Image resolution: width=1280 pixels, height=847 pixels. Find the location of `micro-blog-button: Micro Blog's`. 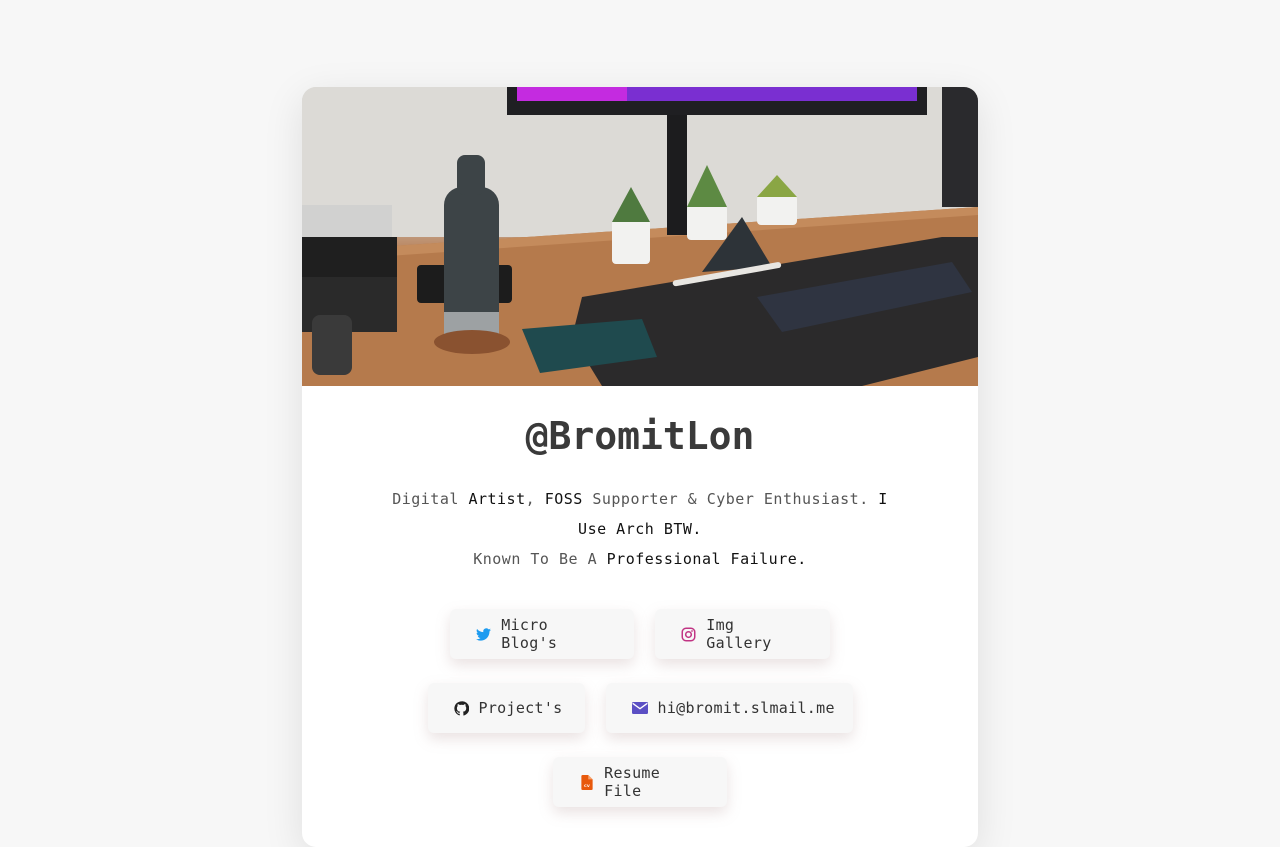

micro-blog-button: Micro Blog's is located at coordinates (542, 634).